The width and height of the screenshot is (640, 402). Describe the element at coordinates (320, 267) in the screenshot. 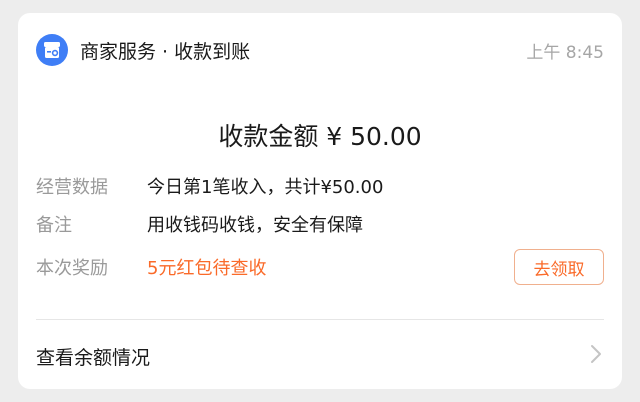

I see `detail-row-reward: 本次奖励 5元红包待查收 去领取` at that location.